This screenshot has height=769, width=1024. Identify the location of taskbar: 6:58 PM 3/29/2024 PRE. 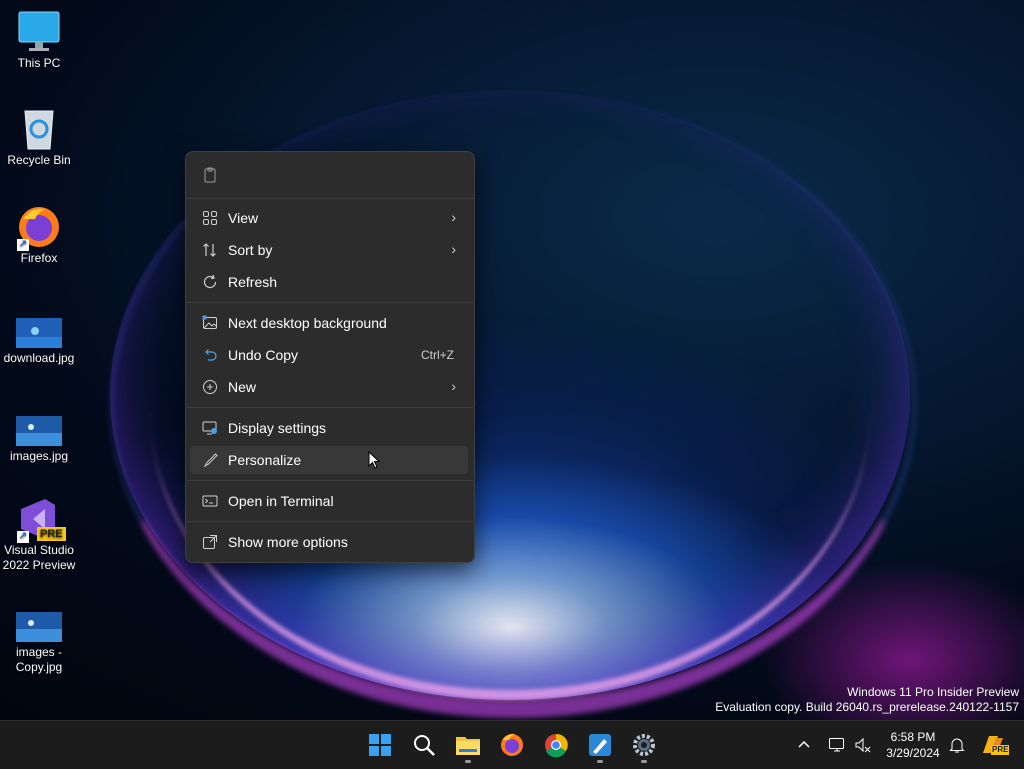
(512, 744).